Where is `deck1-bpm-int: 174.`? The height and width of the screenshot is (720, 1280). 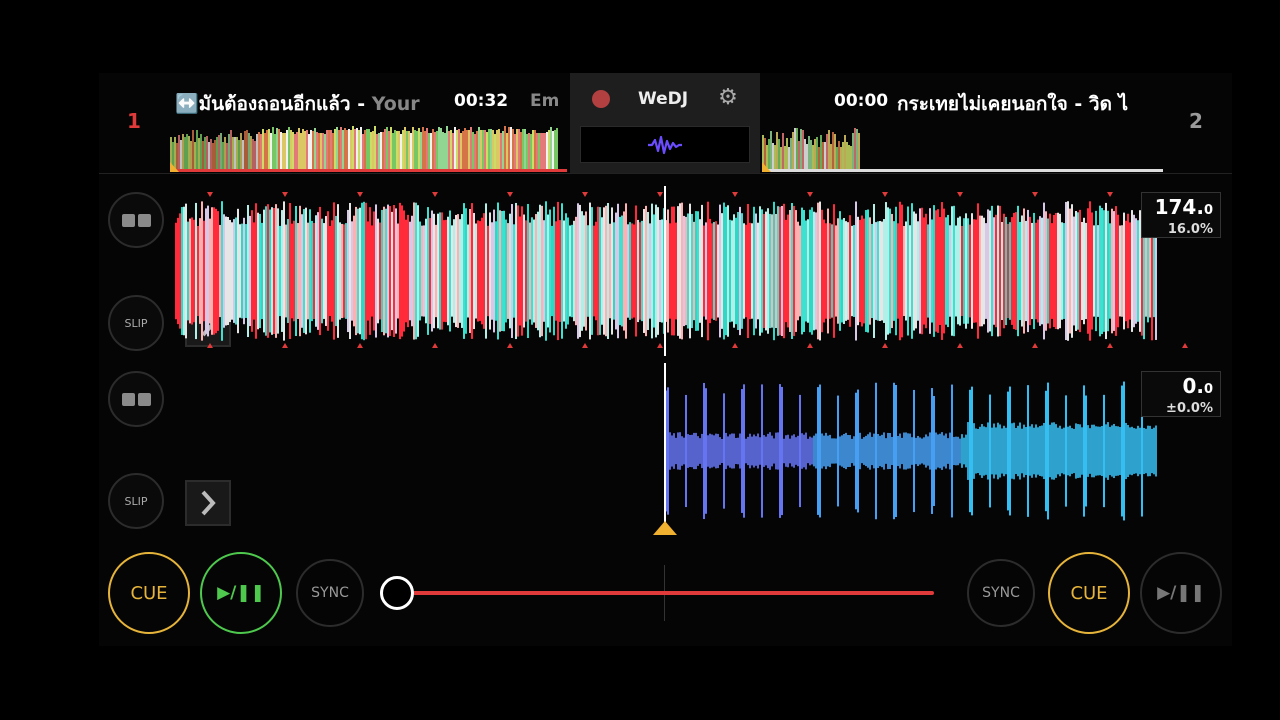 deck1-bpm-int: 174. is located at coordinates (1179, 207).